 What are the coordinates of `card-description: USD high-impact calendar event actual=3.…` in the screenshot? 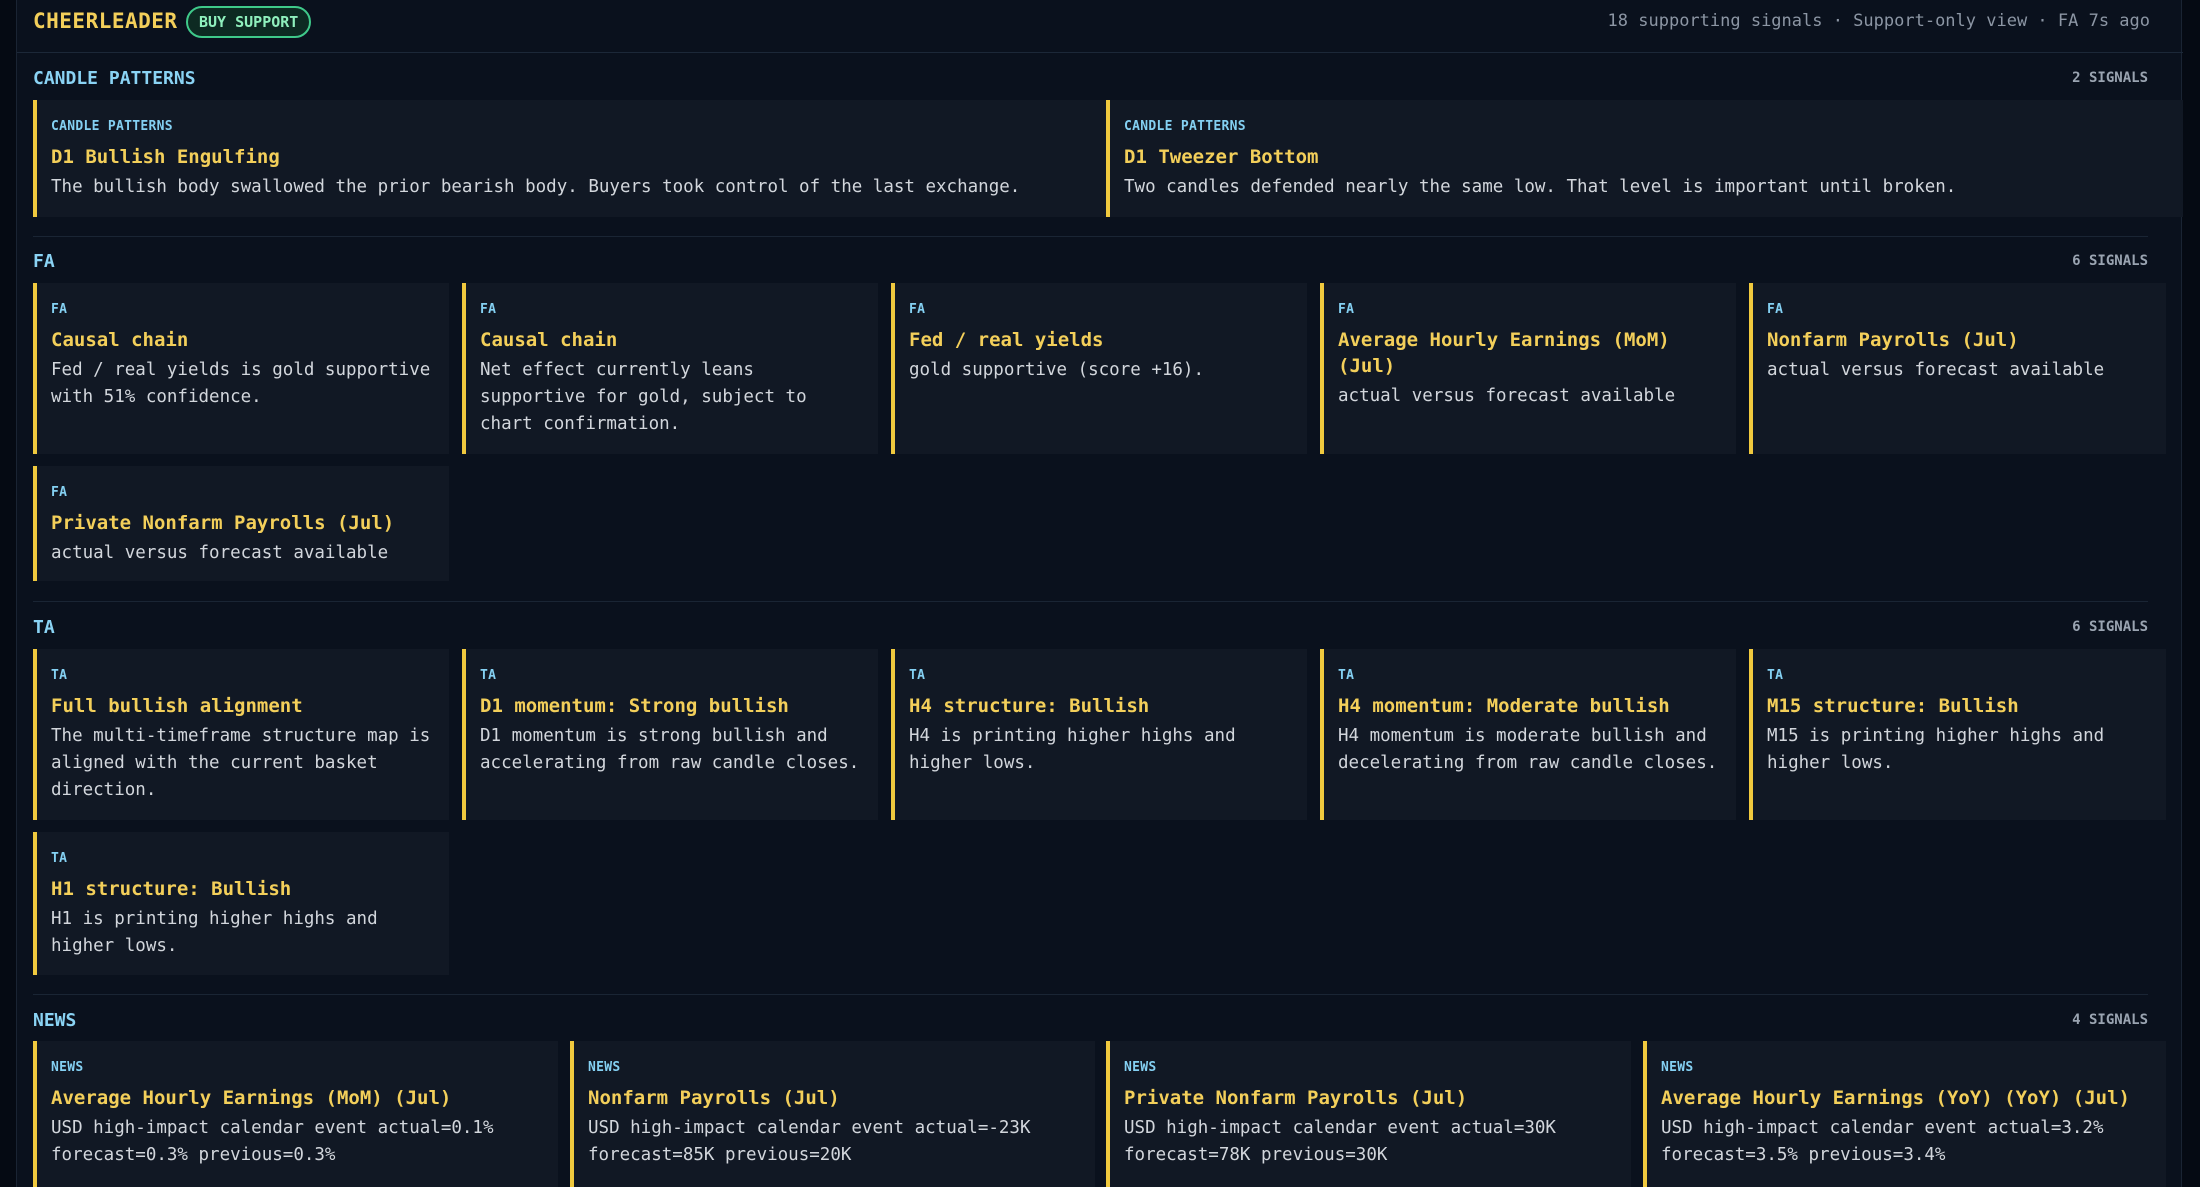 It's located at (1882, 1141).